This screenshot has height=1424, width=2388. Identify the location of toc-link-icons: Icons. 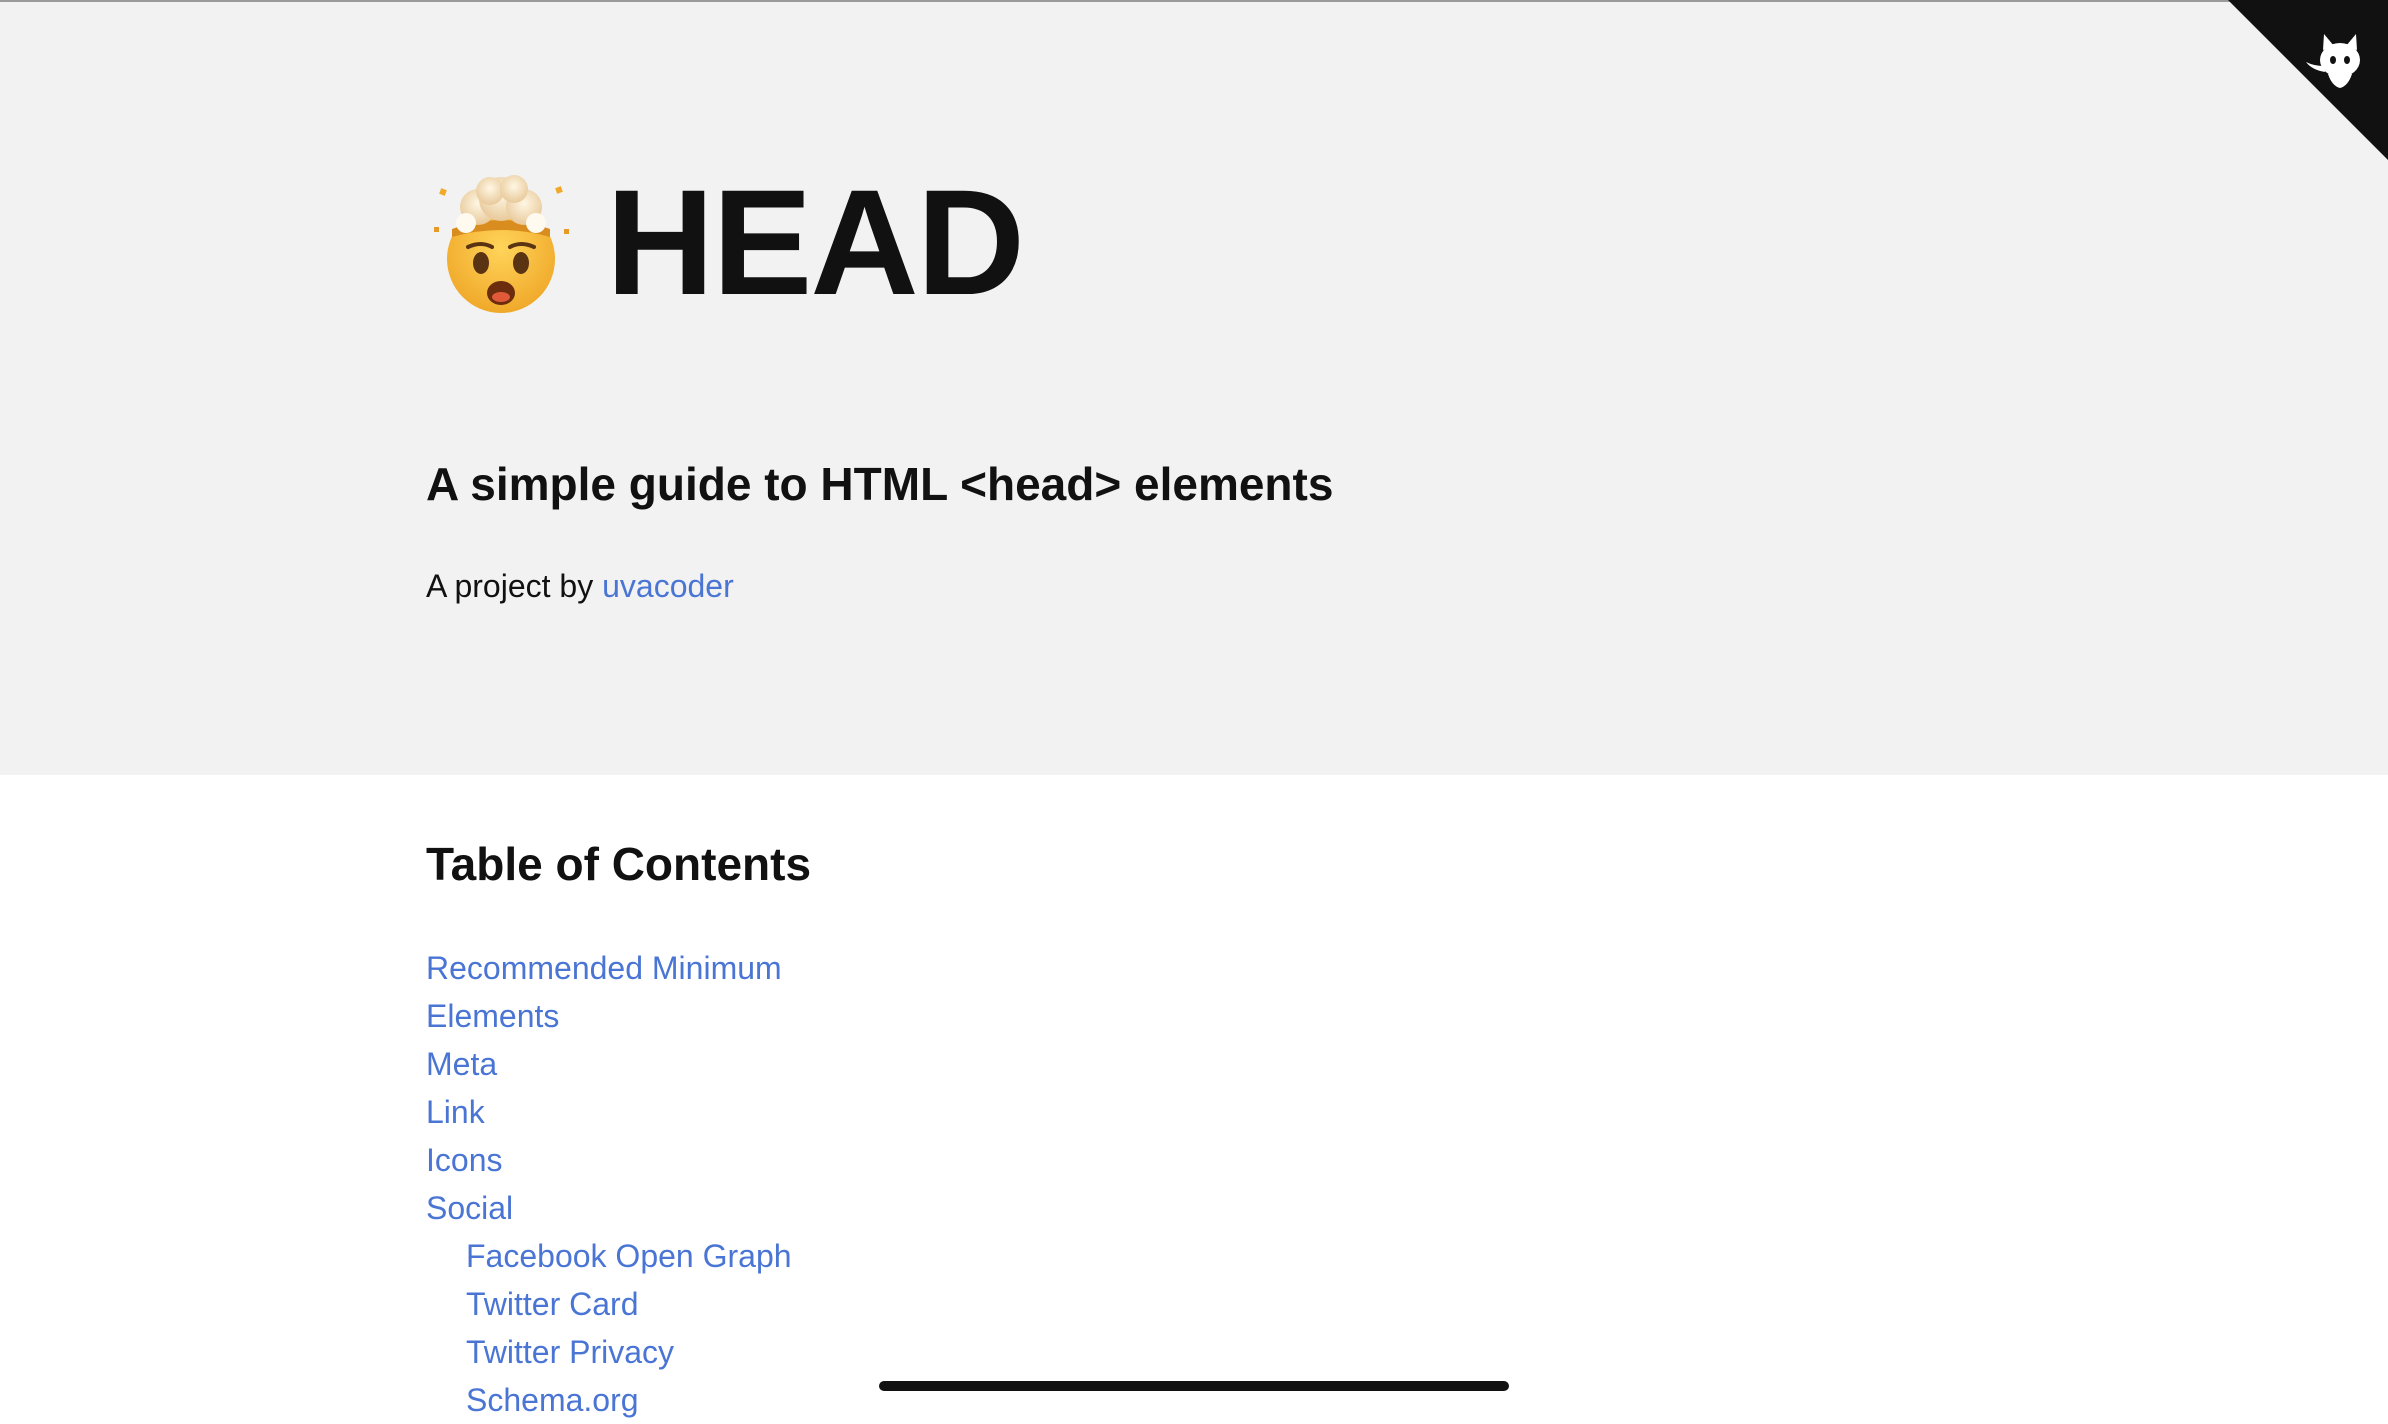
(464, 1160).